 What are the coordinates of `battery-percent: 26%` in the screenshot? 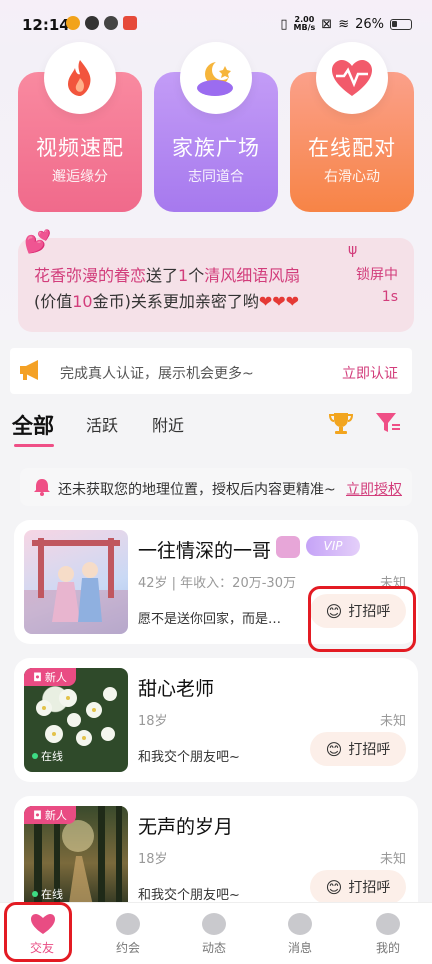 It's located at (369, 24).